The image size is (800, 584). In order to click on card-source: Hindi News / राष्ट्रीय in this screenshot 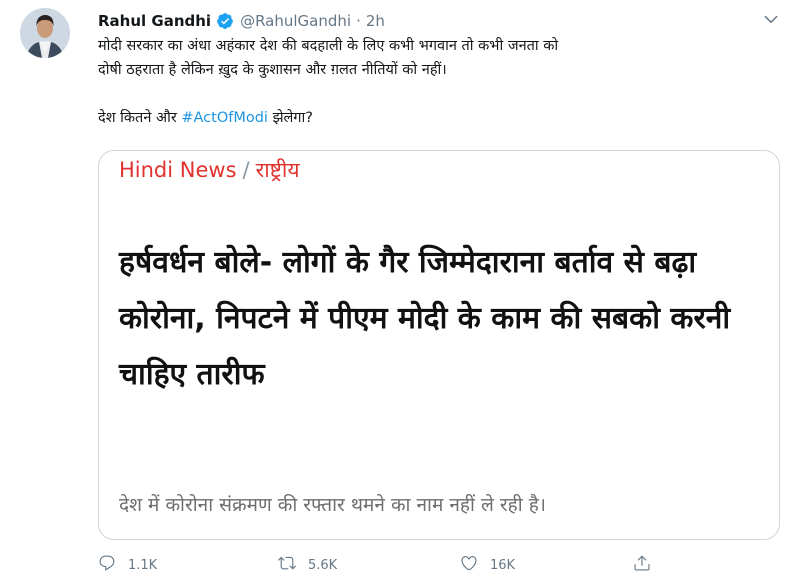, I will do `click(209, 170)`.